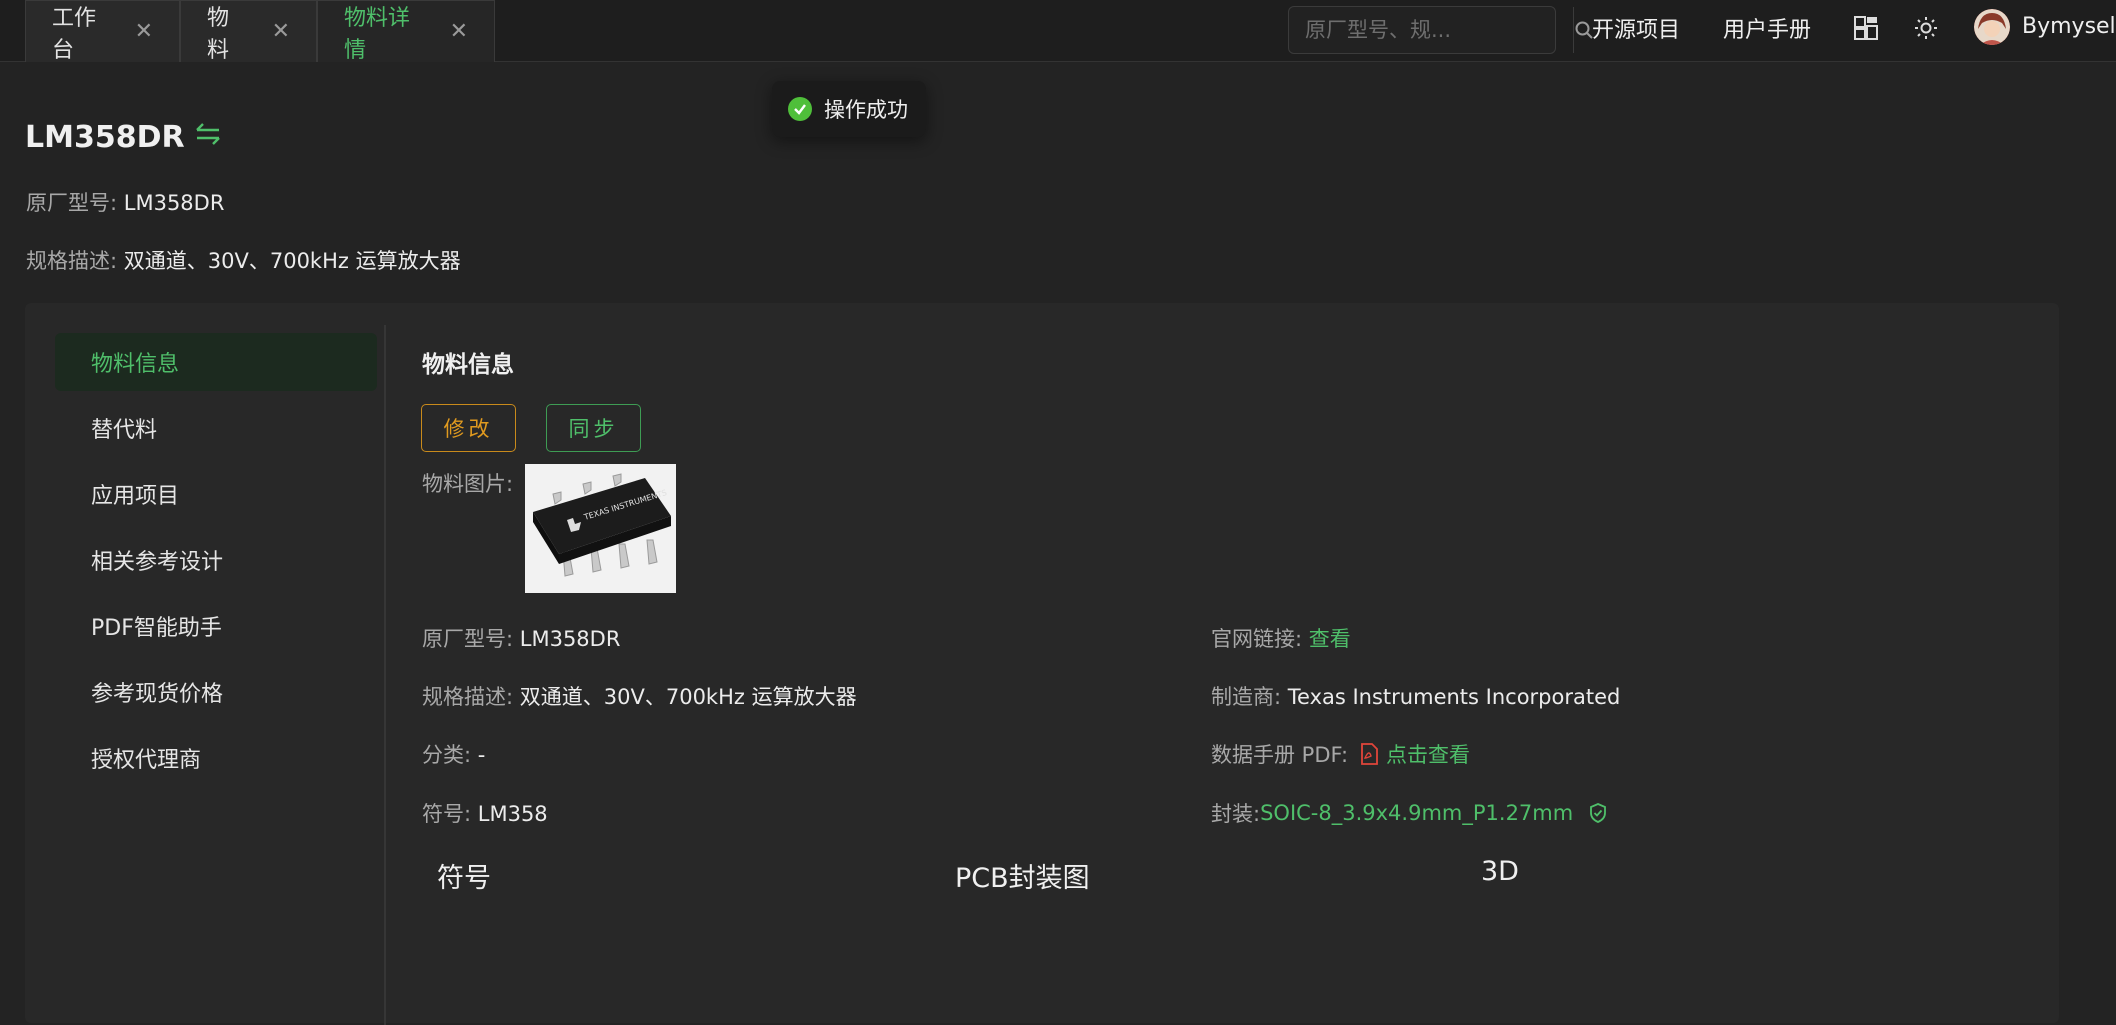 The width and height of the screenshot is (2116, 1025). I want to click on edit-button: 修改, so click(468, 428).